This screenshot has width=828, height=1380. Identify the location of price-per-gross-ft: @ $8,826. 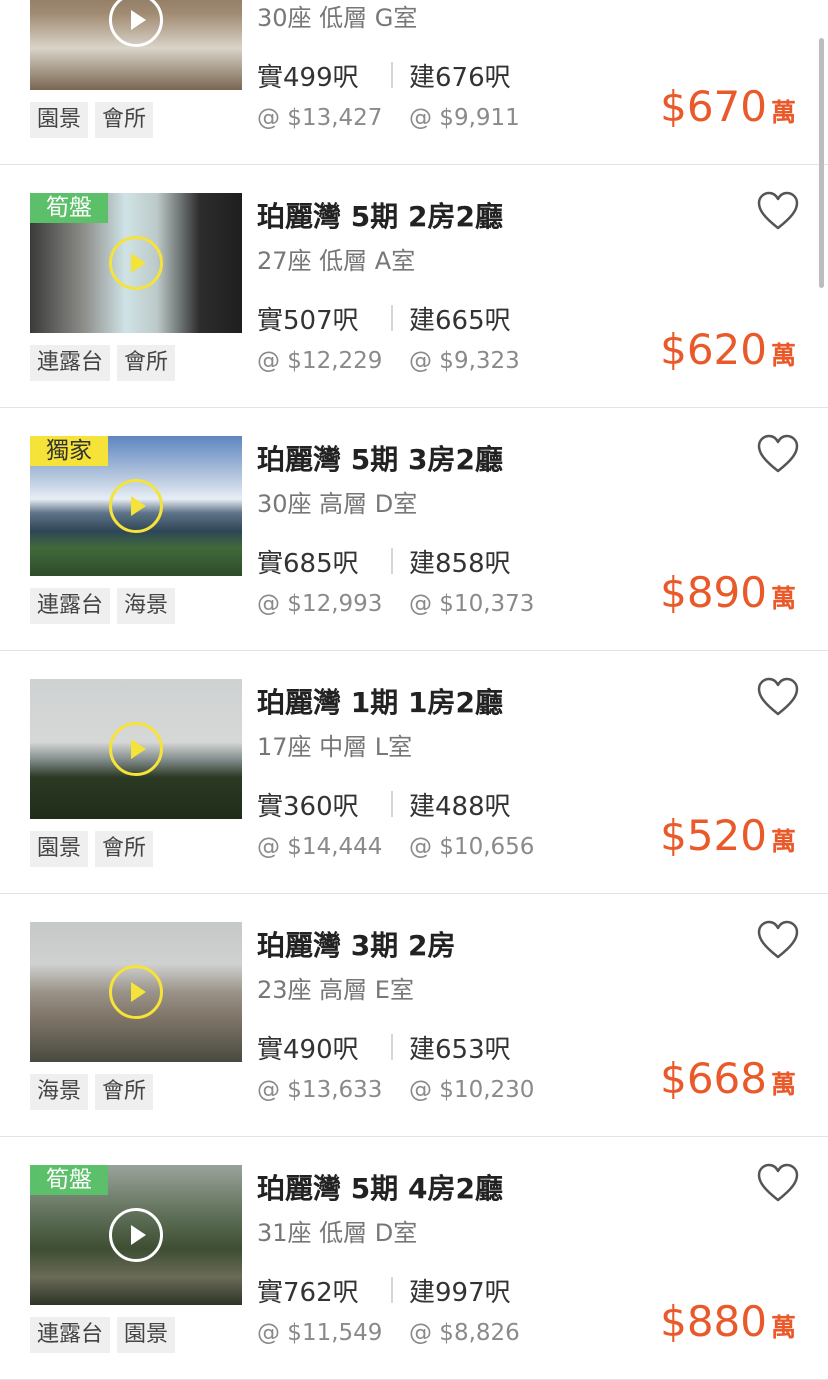
(464, 1333).